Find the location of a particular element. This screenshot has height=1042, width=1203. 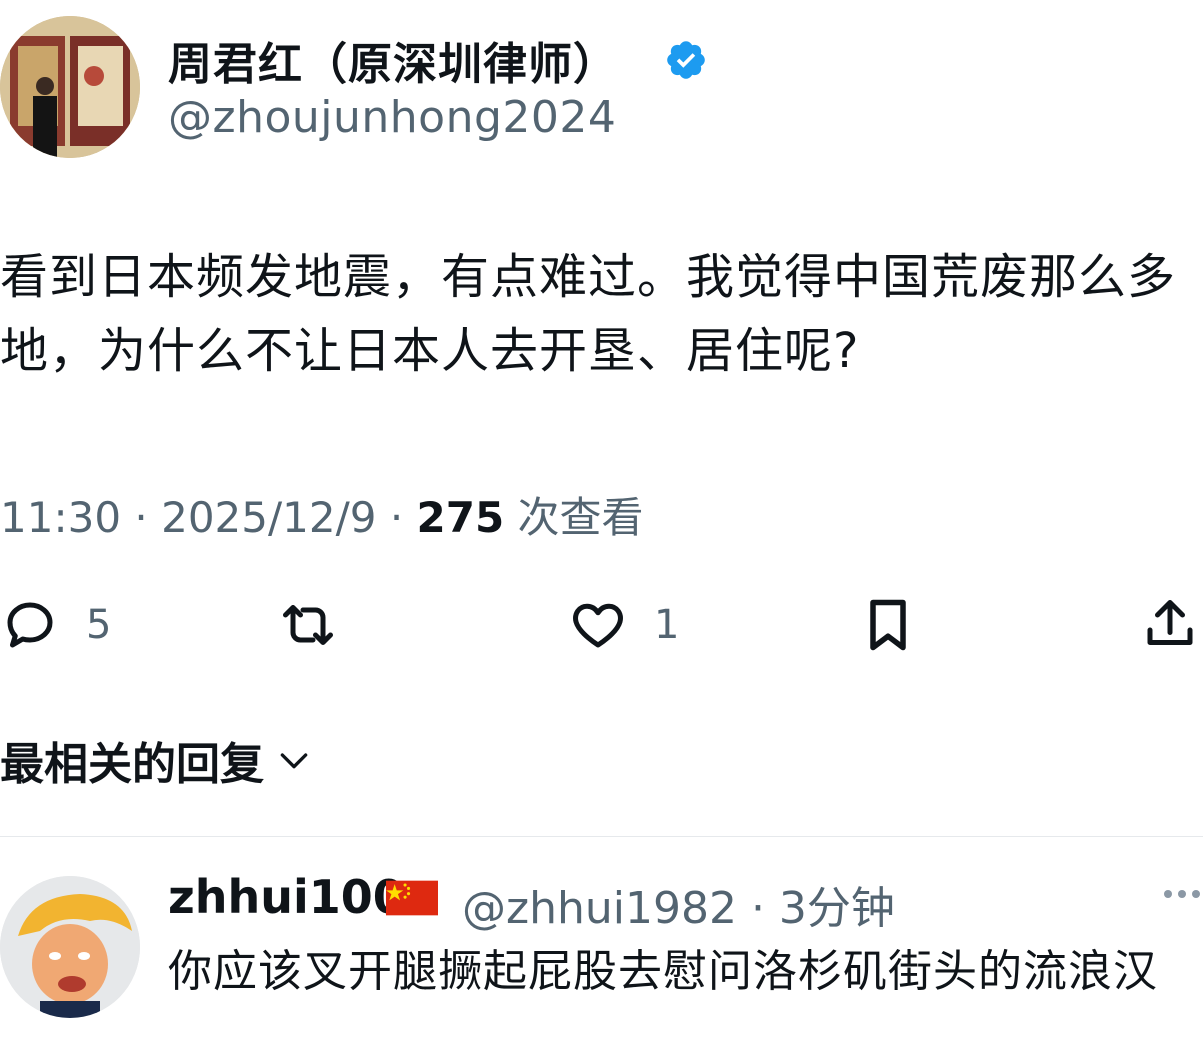

tweet-date: 2025/12/9 is located at coordinates (268, 517).